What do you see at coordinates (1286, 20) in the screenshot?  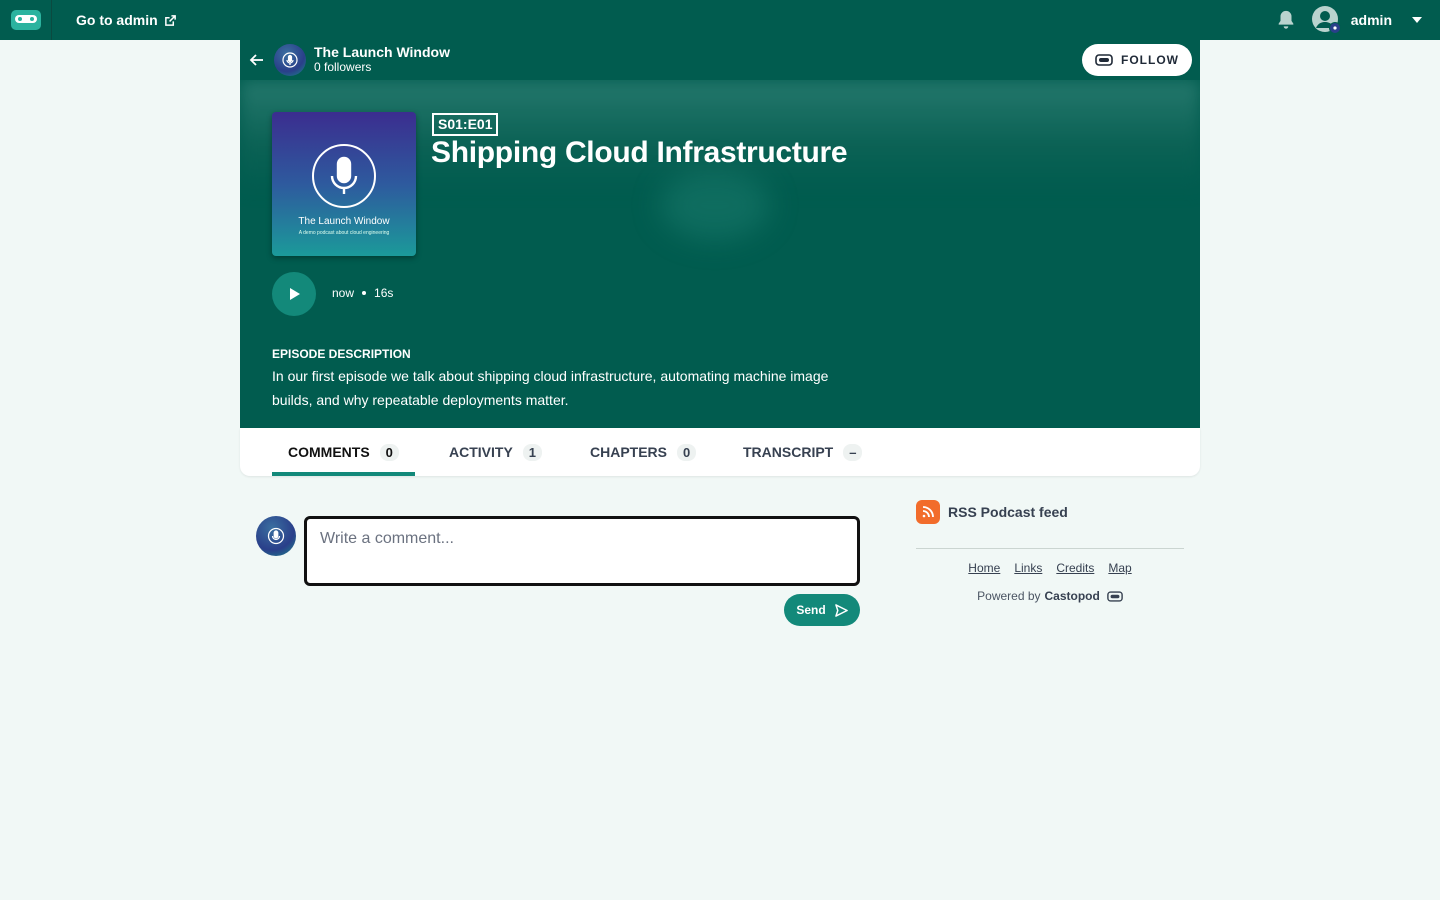 I see `bell-icon` at bounding box center [1286, 20].